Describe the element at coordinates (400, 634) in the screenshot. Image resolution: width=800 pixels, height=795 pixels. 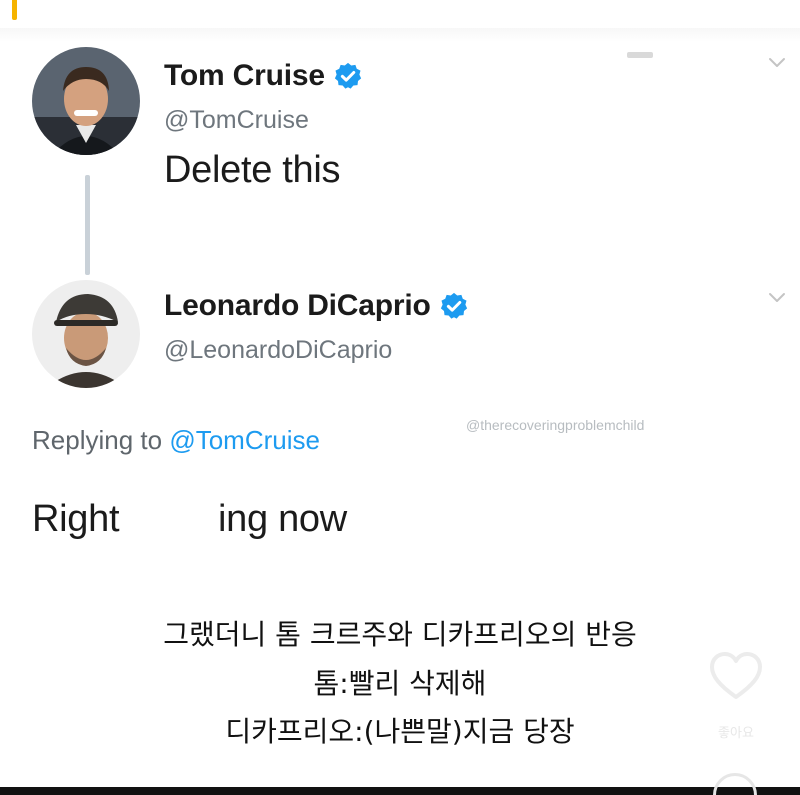
I see `caption-line-1: 그랬더니 톰 크르주와 디카프리오의 반응` at that location.